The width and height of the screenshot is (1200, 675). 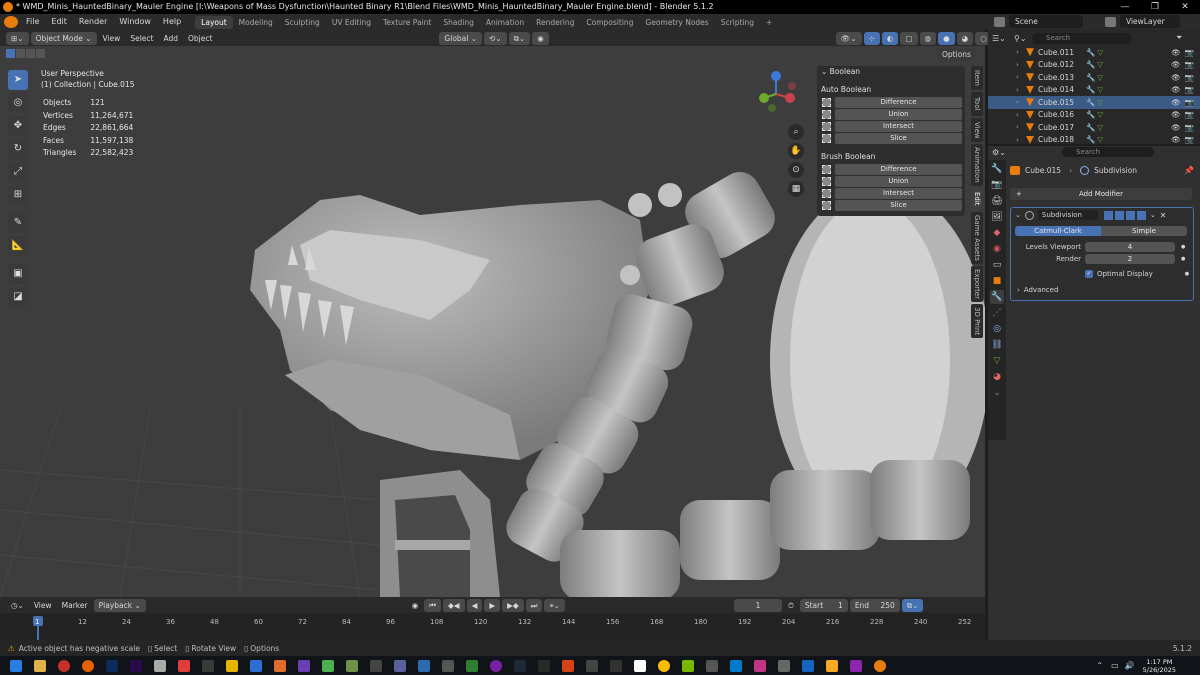 What do you see at coordinates (17, 605) in the screenshot?
I see `editor-type-icon: ◷⌄` at bounding box center [17, 605].